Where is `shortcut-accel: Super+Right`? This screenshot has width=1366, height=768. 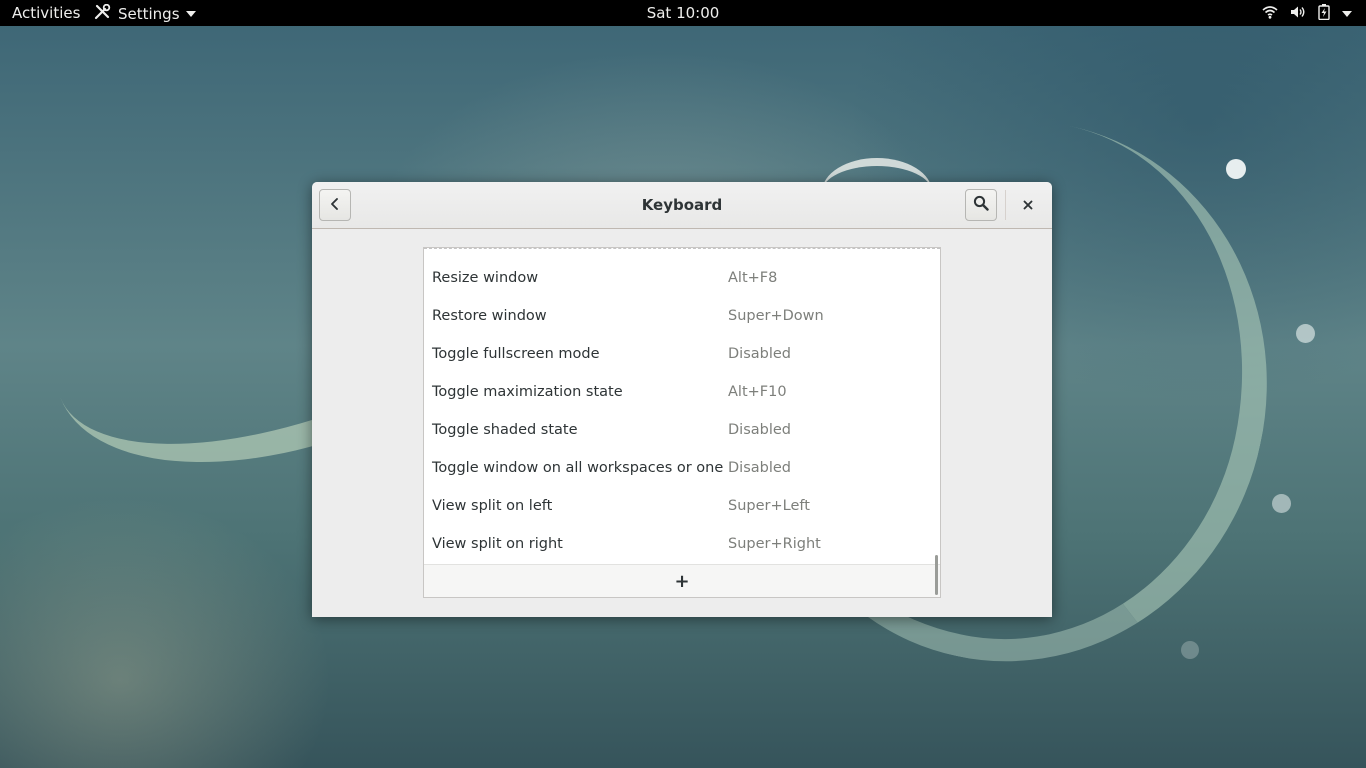 shortcut-accel: Super+Right is located at coordinates (774, 544).